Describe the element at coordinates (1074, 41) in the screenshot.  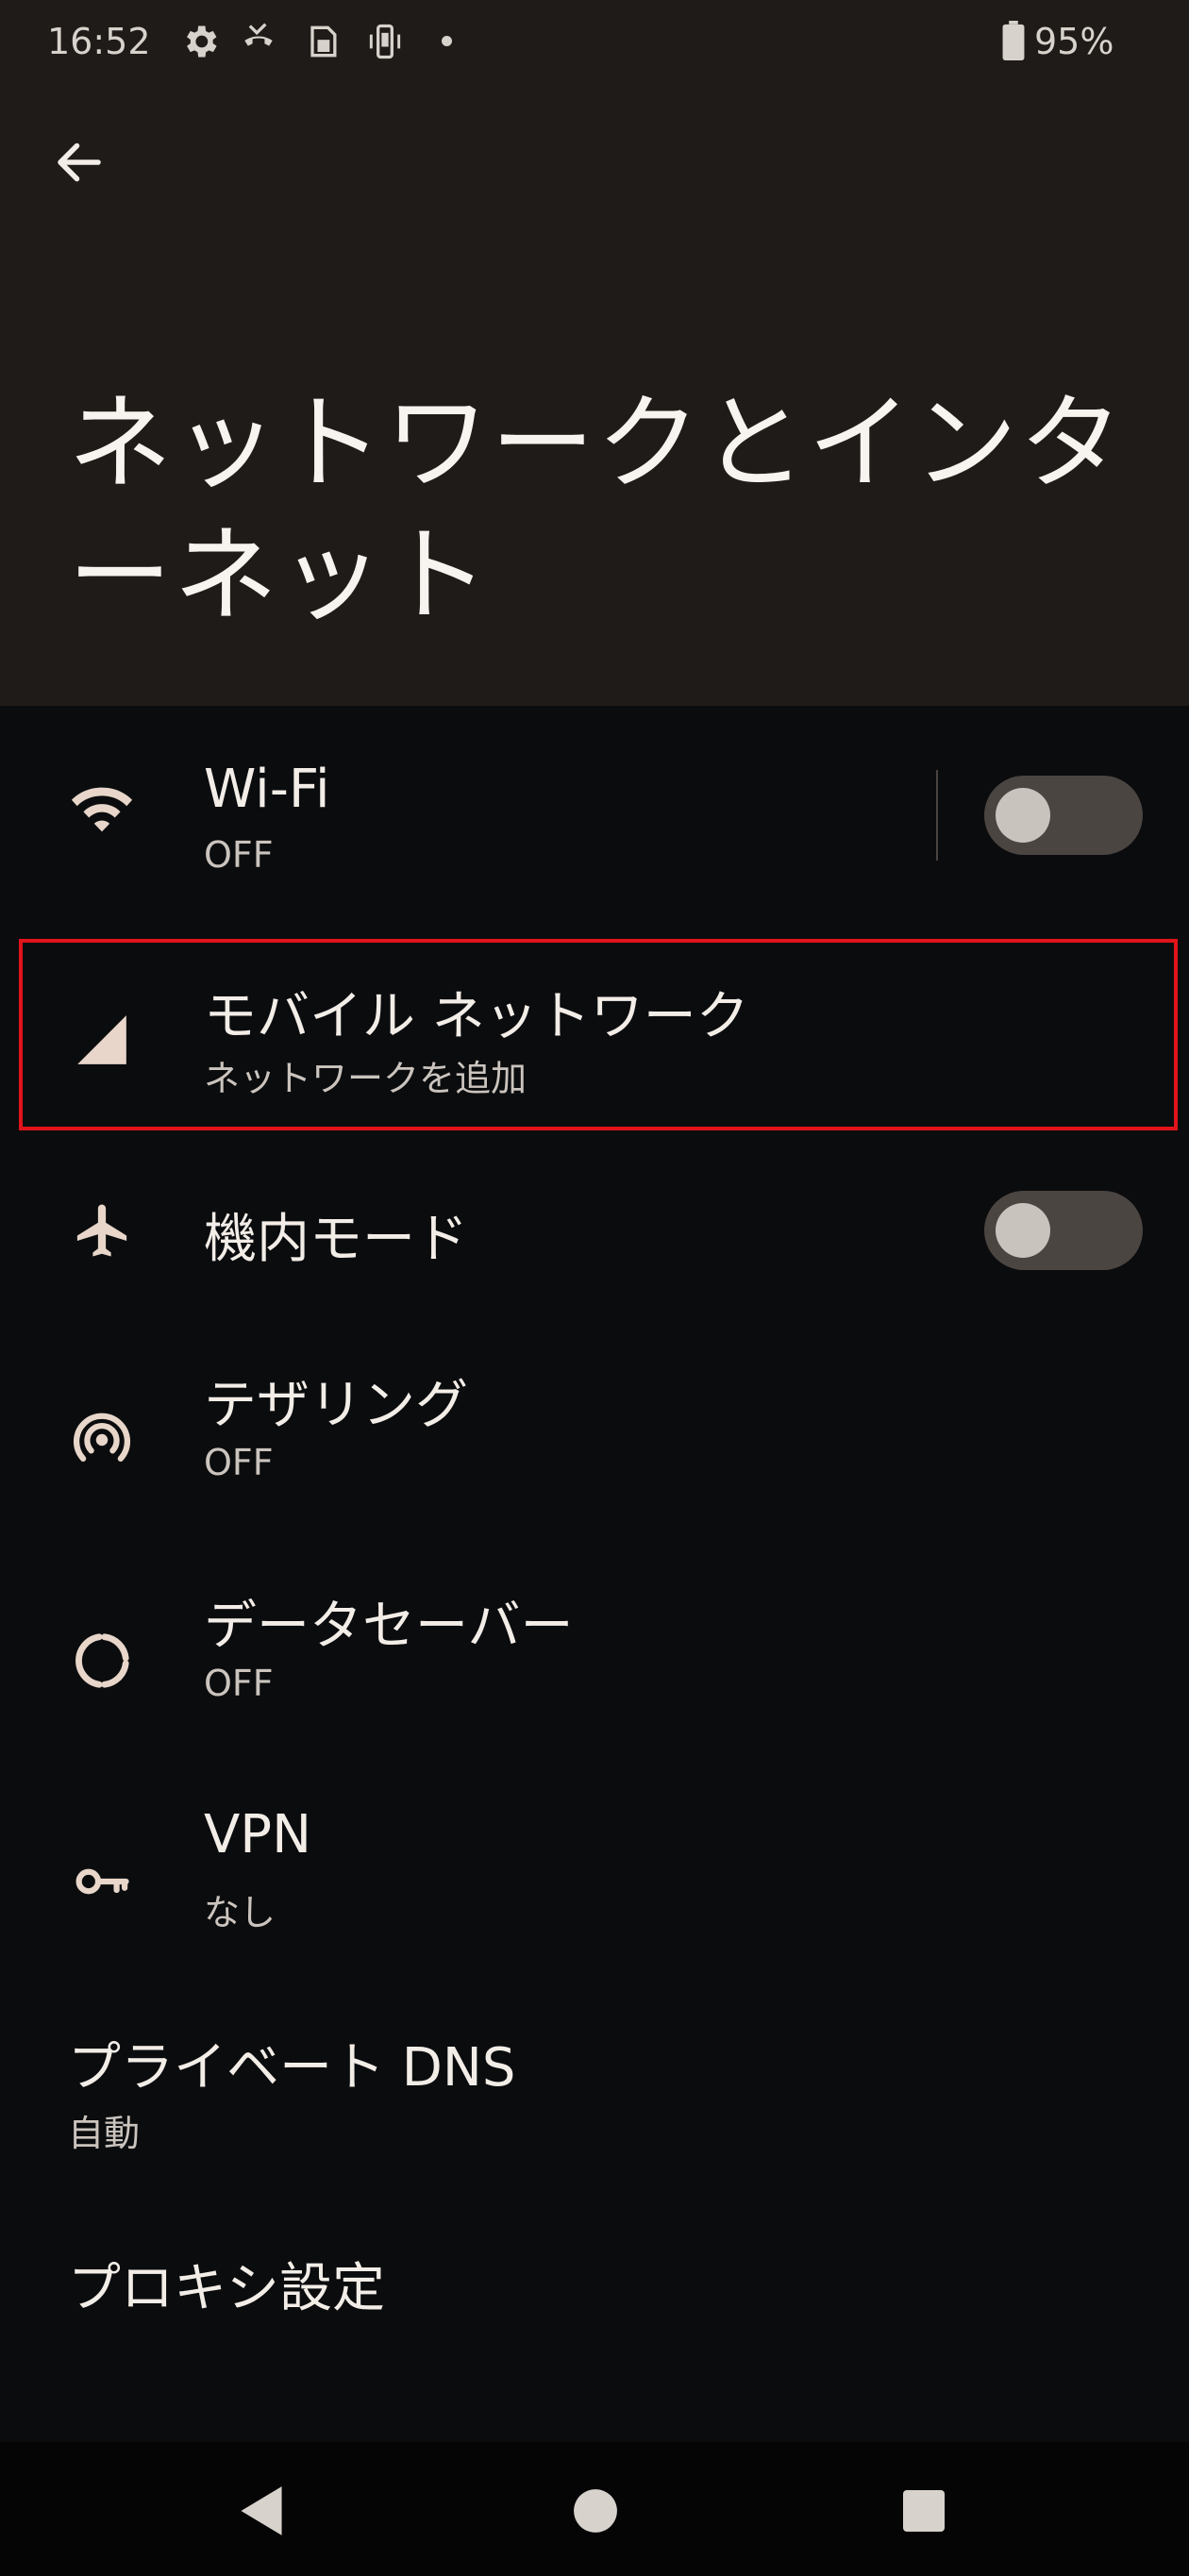
I see `battery-percentage: 95%` at that location.